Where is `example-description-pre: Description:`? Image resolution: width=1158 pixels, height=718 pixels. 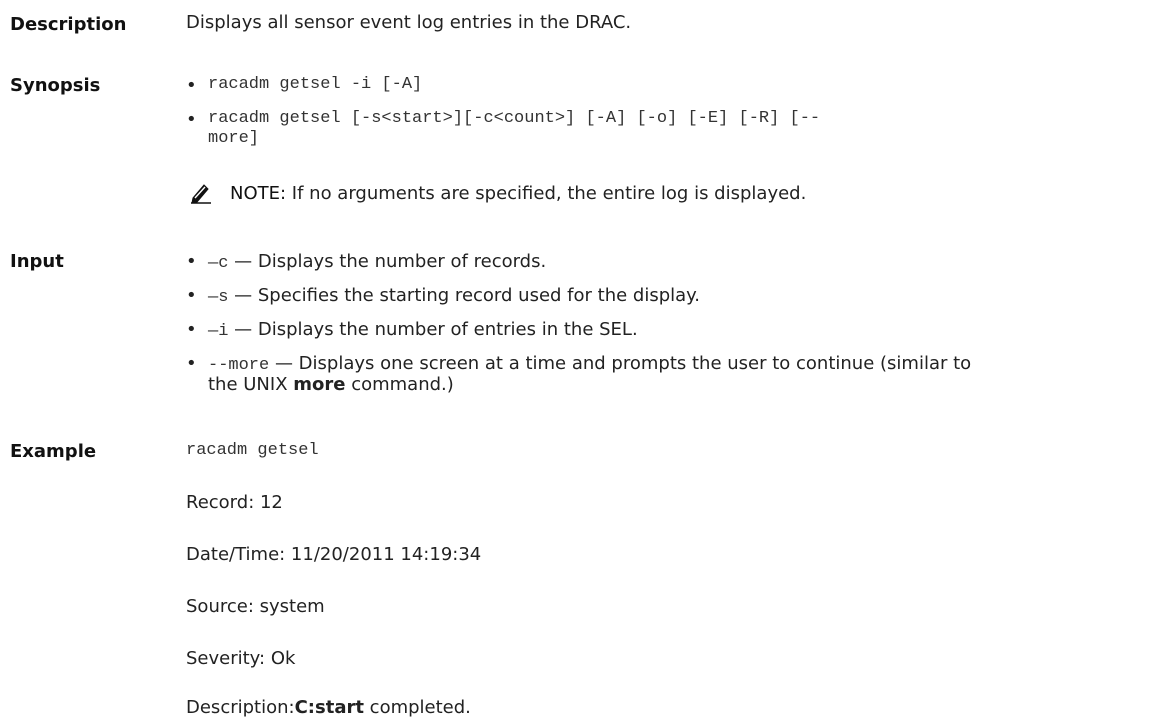 example-description-pre: Description: is located at coordinates (240, 707).